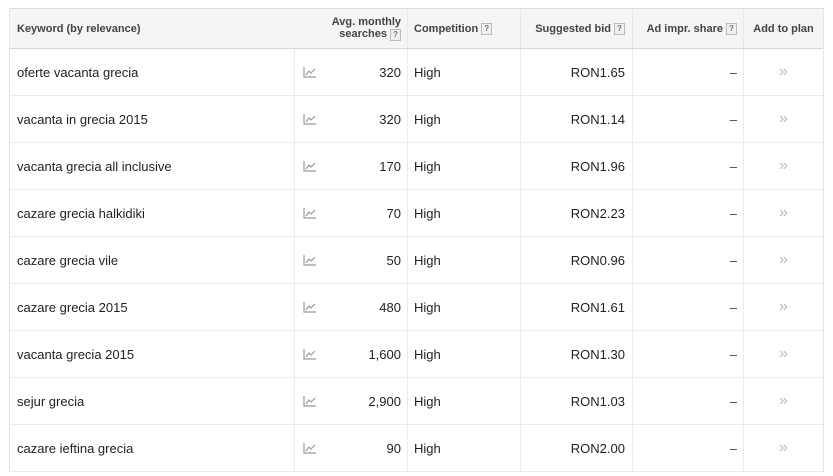 The width and height of the screenshot is (833, 476). I want to click on suggested-bid-cell: RON1.30, so click(576, 354).